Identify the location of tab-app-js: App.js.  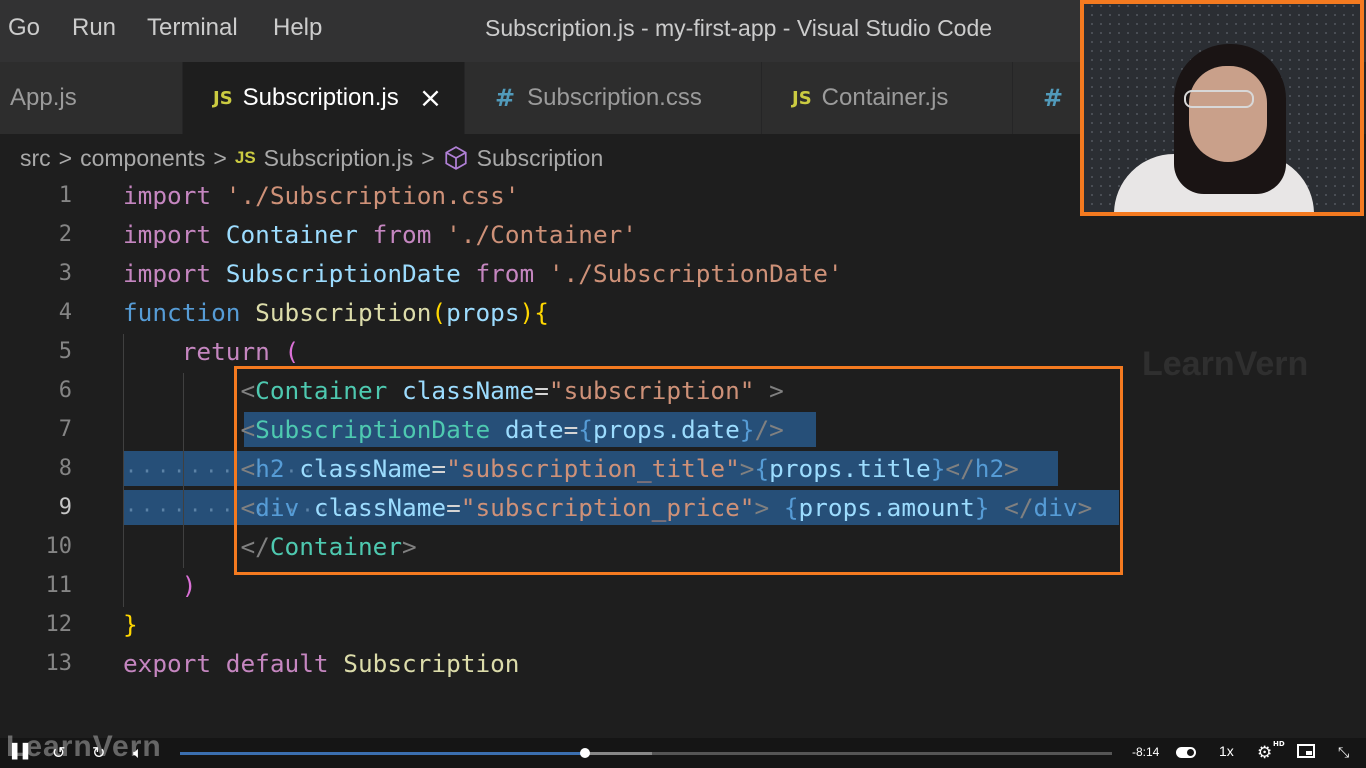
(91, 98).